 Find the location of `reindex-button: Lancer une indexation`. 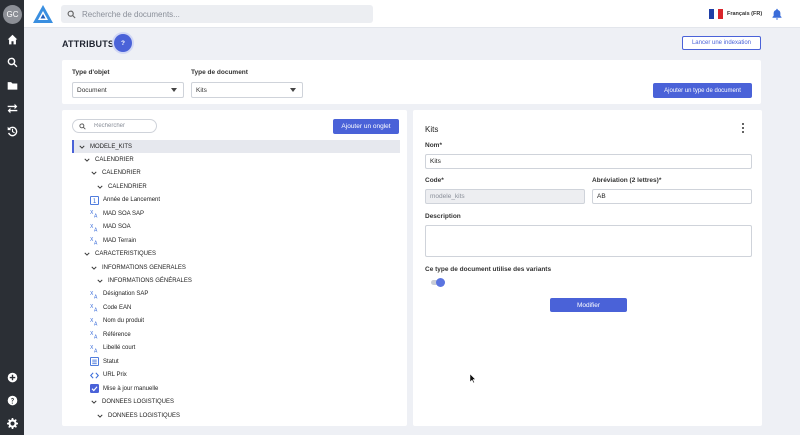

reindex-button: Lancer une indexation is located at coordinates (721, 43).